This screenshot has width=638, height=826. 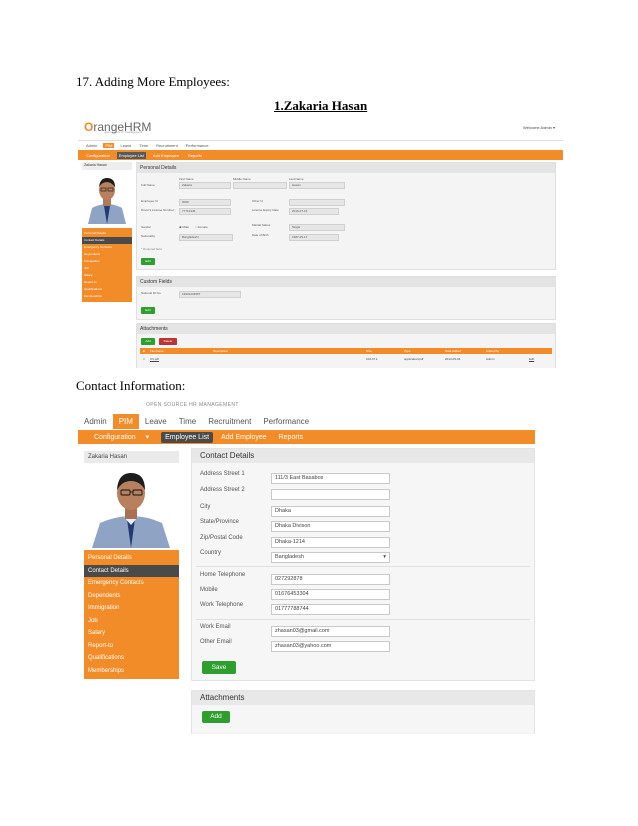 I want to click on save-button: Save, so click(x=219, y=667).